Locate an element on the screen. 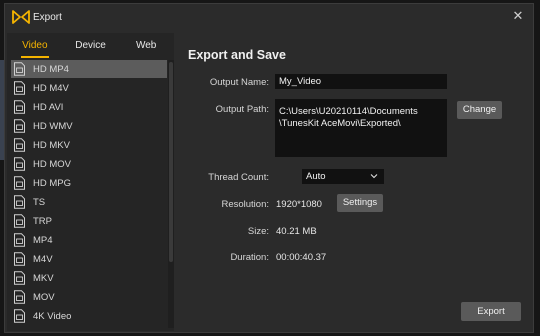  app-logo-icon is located at coordinates (21, 17).